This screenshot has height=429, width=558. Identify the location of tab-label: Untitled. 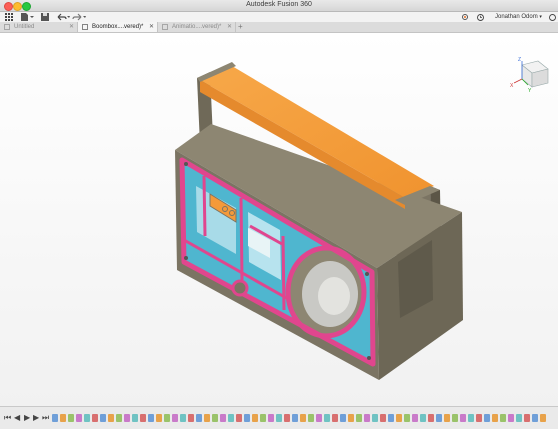
(24, 27).